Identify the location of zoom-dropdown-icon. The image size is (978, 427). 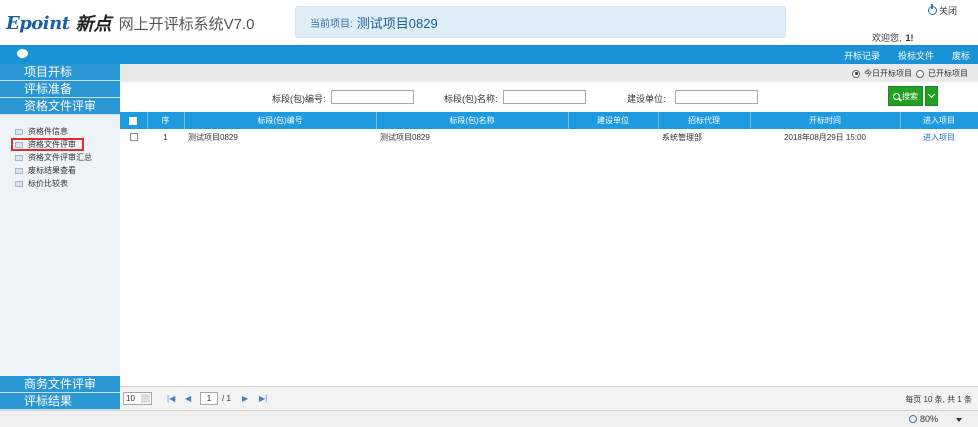
(959, 420).